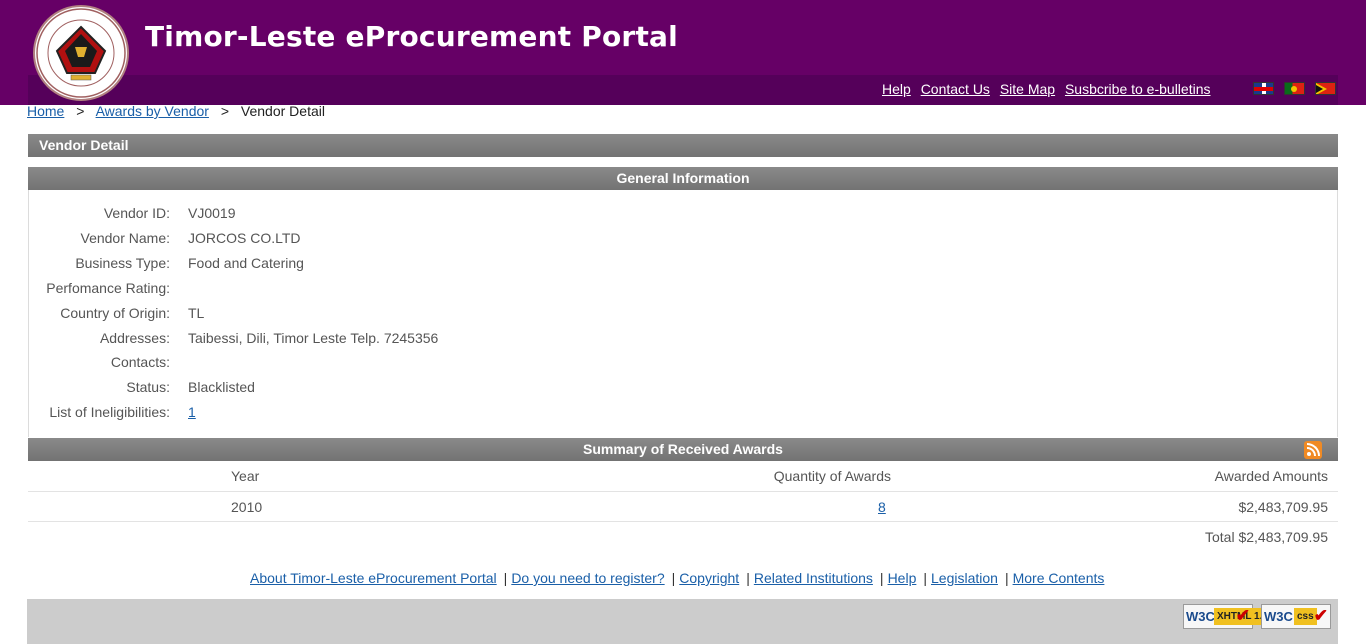  Describe the element at coordinates (1059, 578) in the screenshot. I see `more-contents-link: More Contents` at that location.